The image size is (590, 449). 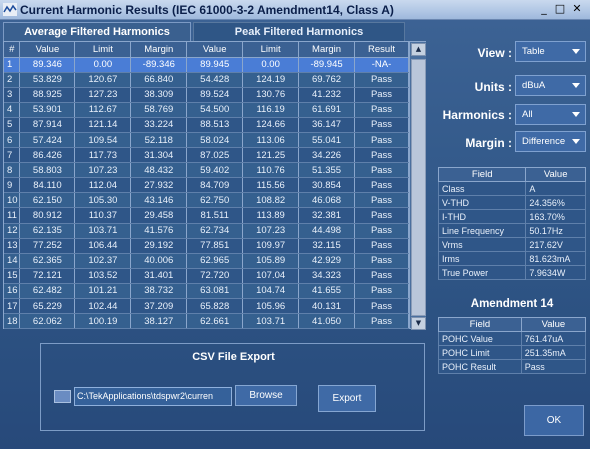 I want to click on col-header-peak-limit: Limit, so click(x=271, y=50).